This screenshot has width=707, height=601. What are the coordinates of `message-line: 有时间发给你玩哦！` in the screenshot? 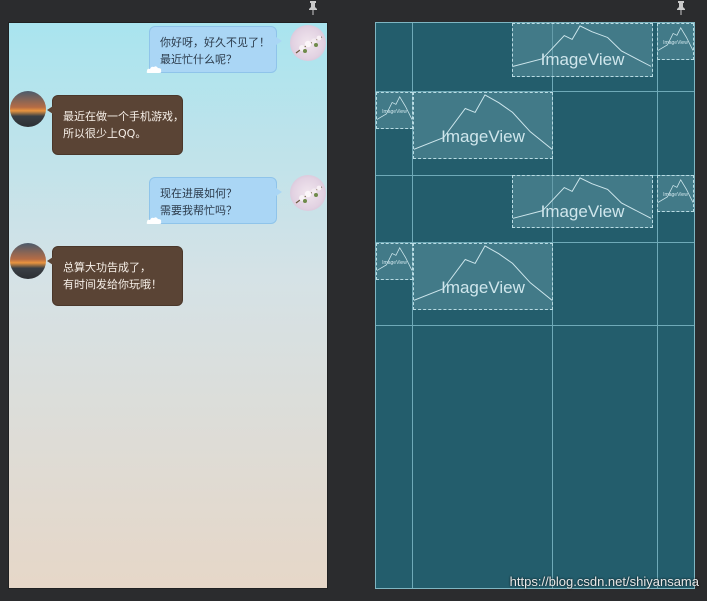 It's located at (112, 284).